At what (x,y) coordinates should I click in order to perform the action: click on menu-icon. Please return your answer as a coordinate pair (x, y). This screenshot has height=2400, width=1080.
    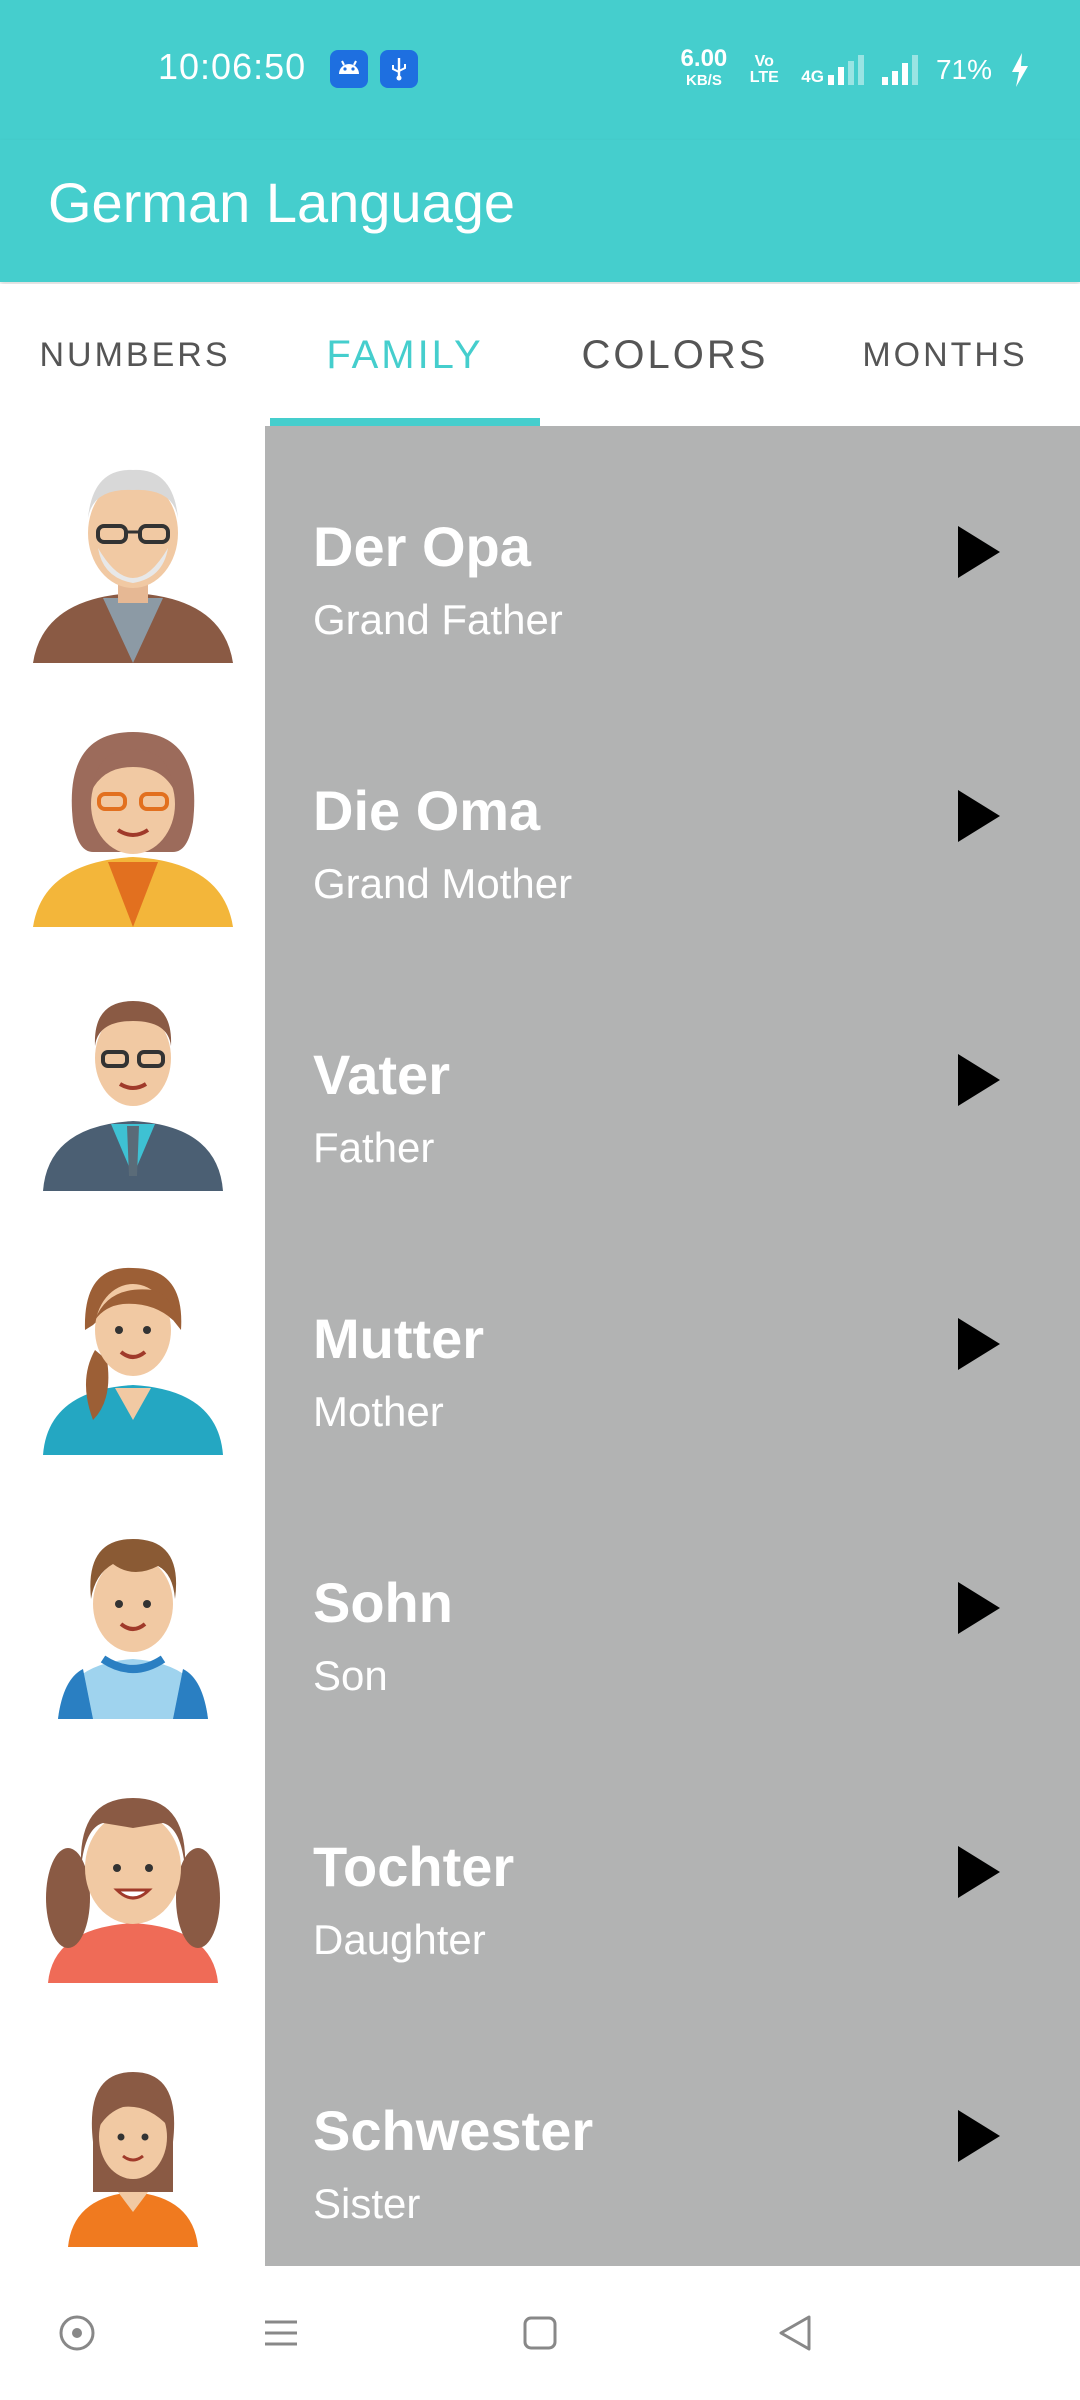
    Looking at the image, I should click on (281, 2333).